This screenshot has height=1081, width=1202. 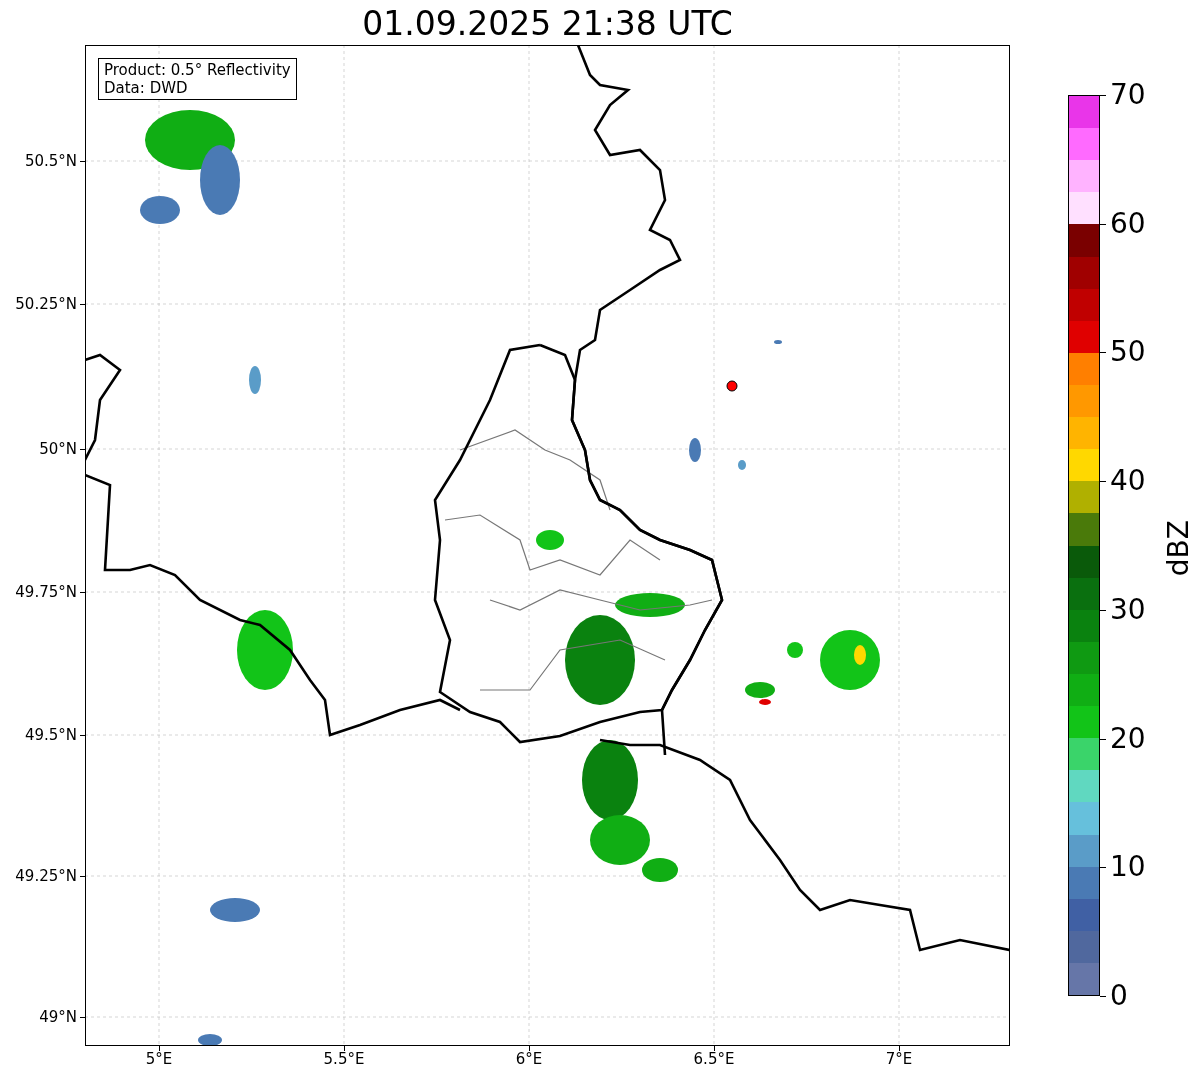 I want to click on axis-tick-label: 7°E, so click(x=899, y=1059).